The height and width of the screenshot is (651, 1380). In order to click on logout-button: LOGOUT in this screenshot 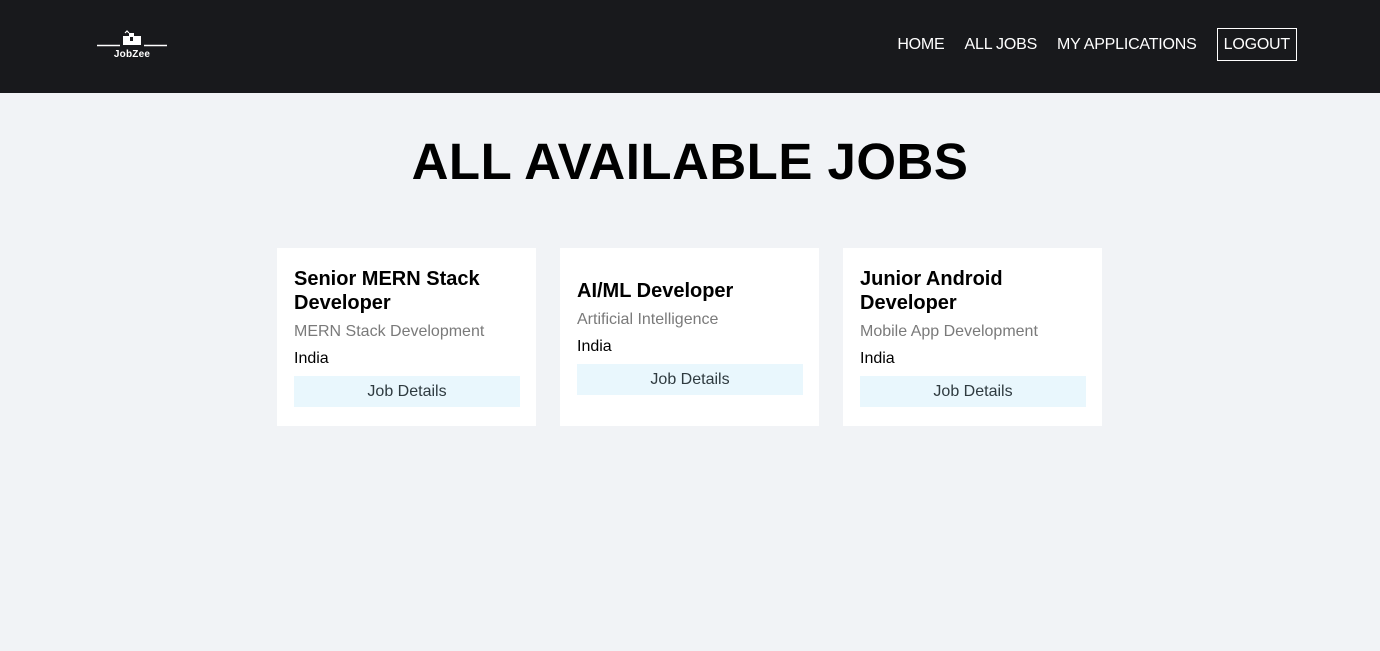, I will do `click(1256, 44)`.